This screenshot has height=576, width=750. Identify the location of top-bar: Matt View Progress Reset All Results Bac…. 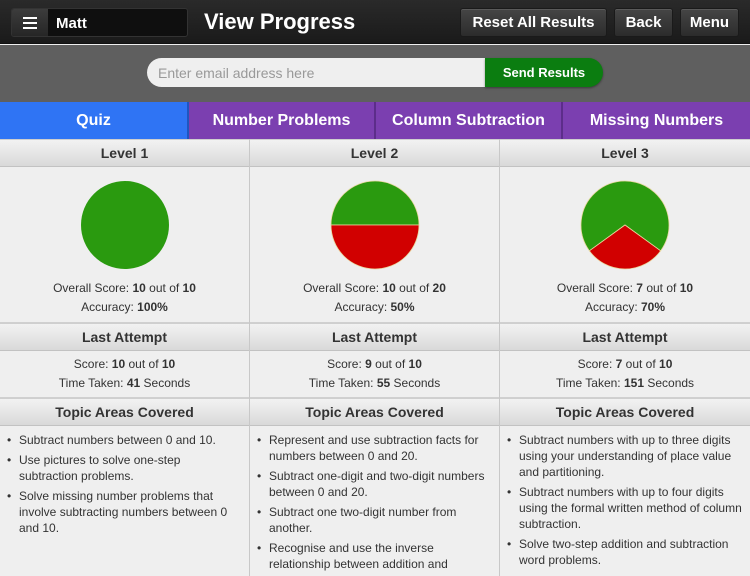
(375, 22).